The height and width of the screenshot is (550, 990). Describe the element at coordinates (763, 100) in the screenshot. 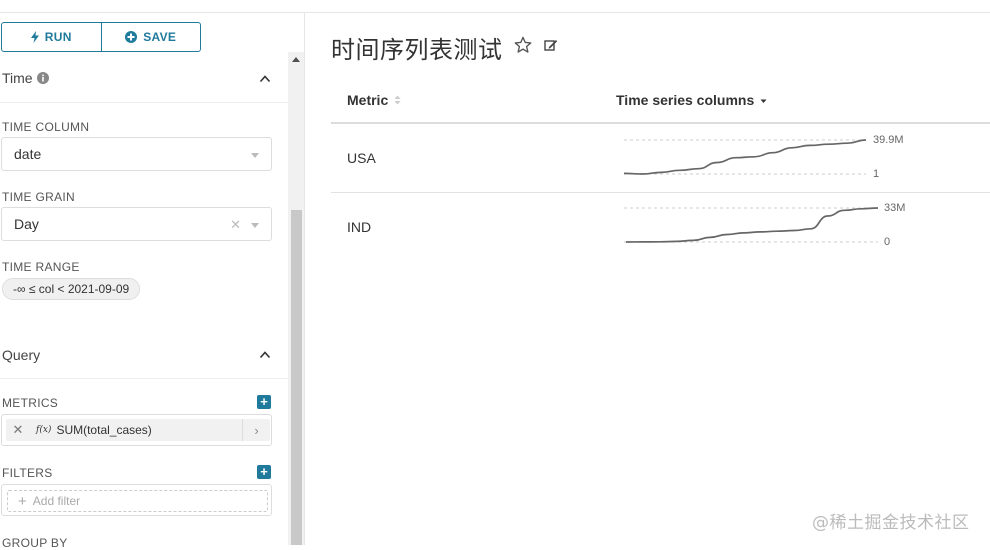

I see `sort-desc-icon` at that location.